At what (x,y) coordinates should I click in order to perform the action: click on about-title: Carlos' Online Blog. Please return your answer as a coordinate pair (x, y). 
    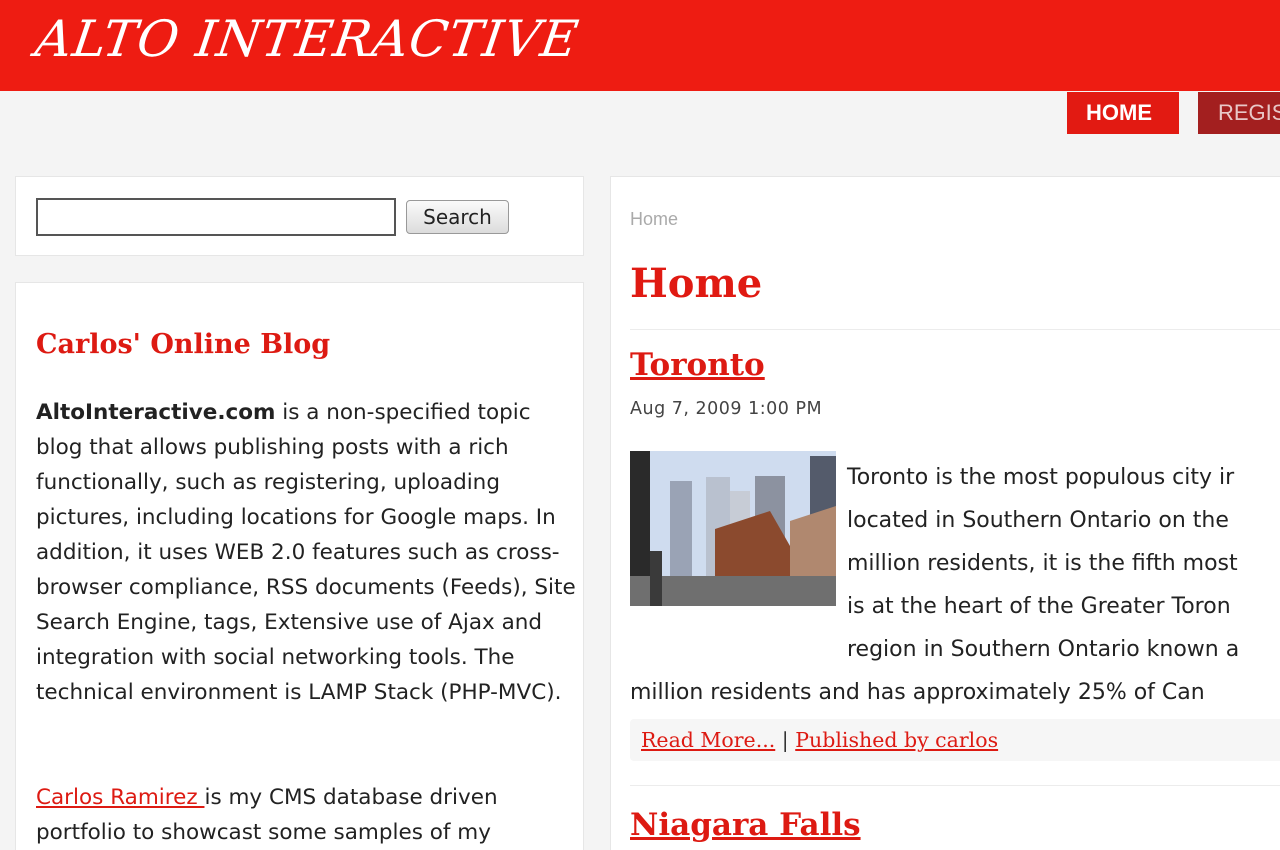
    Looking at the image, I should click on (183, 344).